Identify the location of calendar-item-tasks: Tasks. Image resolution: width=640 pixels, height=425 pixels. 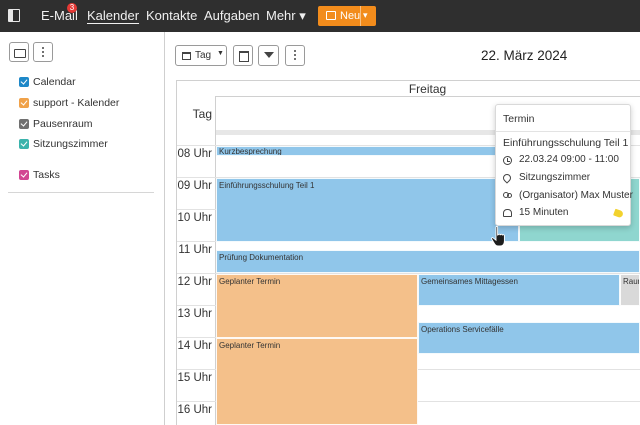
(89, 176).